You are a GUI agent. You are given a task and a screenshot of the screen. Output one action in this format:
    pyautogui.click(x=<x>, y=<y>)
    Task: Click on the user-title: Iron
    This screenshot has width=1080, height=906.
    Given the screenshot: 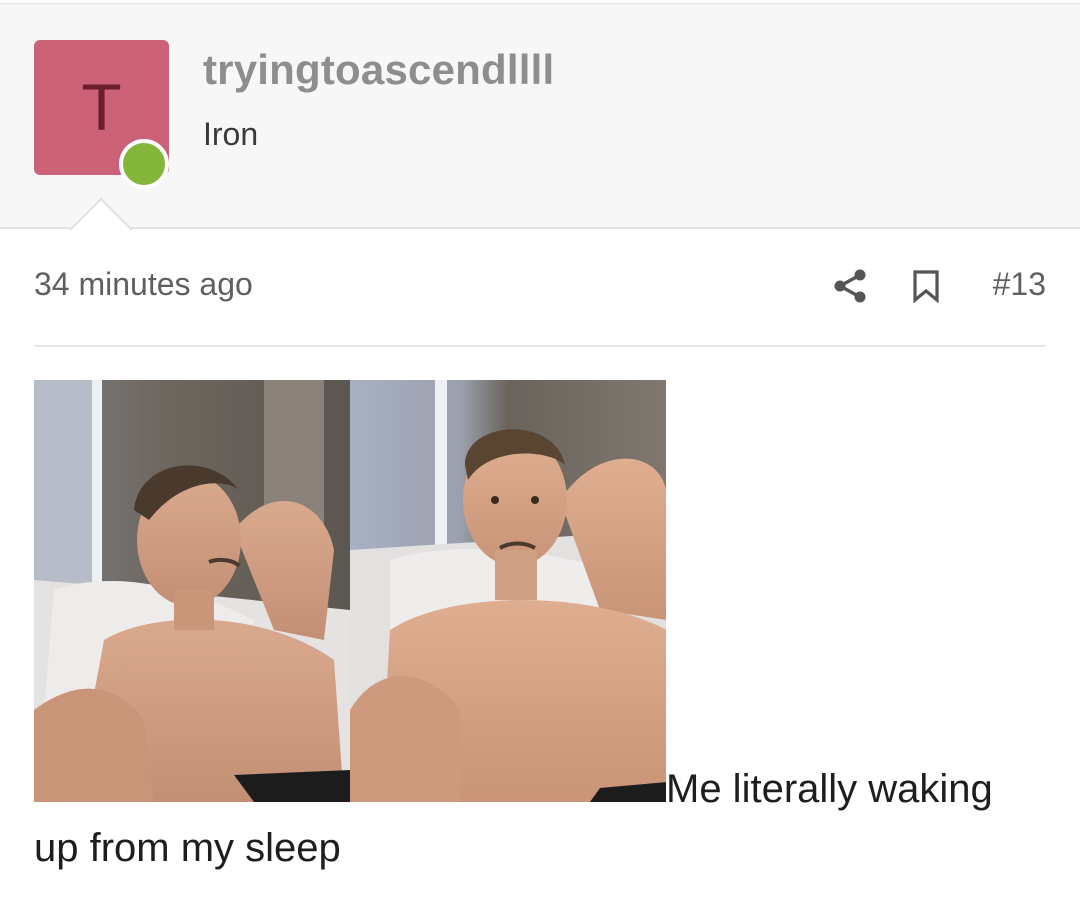 What is the action you would take?
    pyautogui.click(x=231, y=134)
    